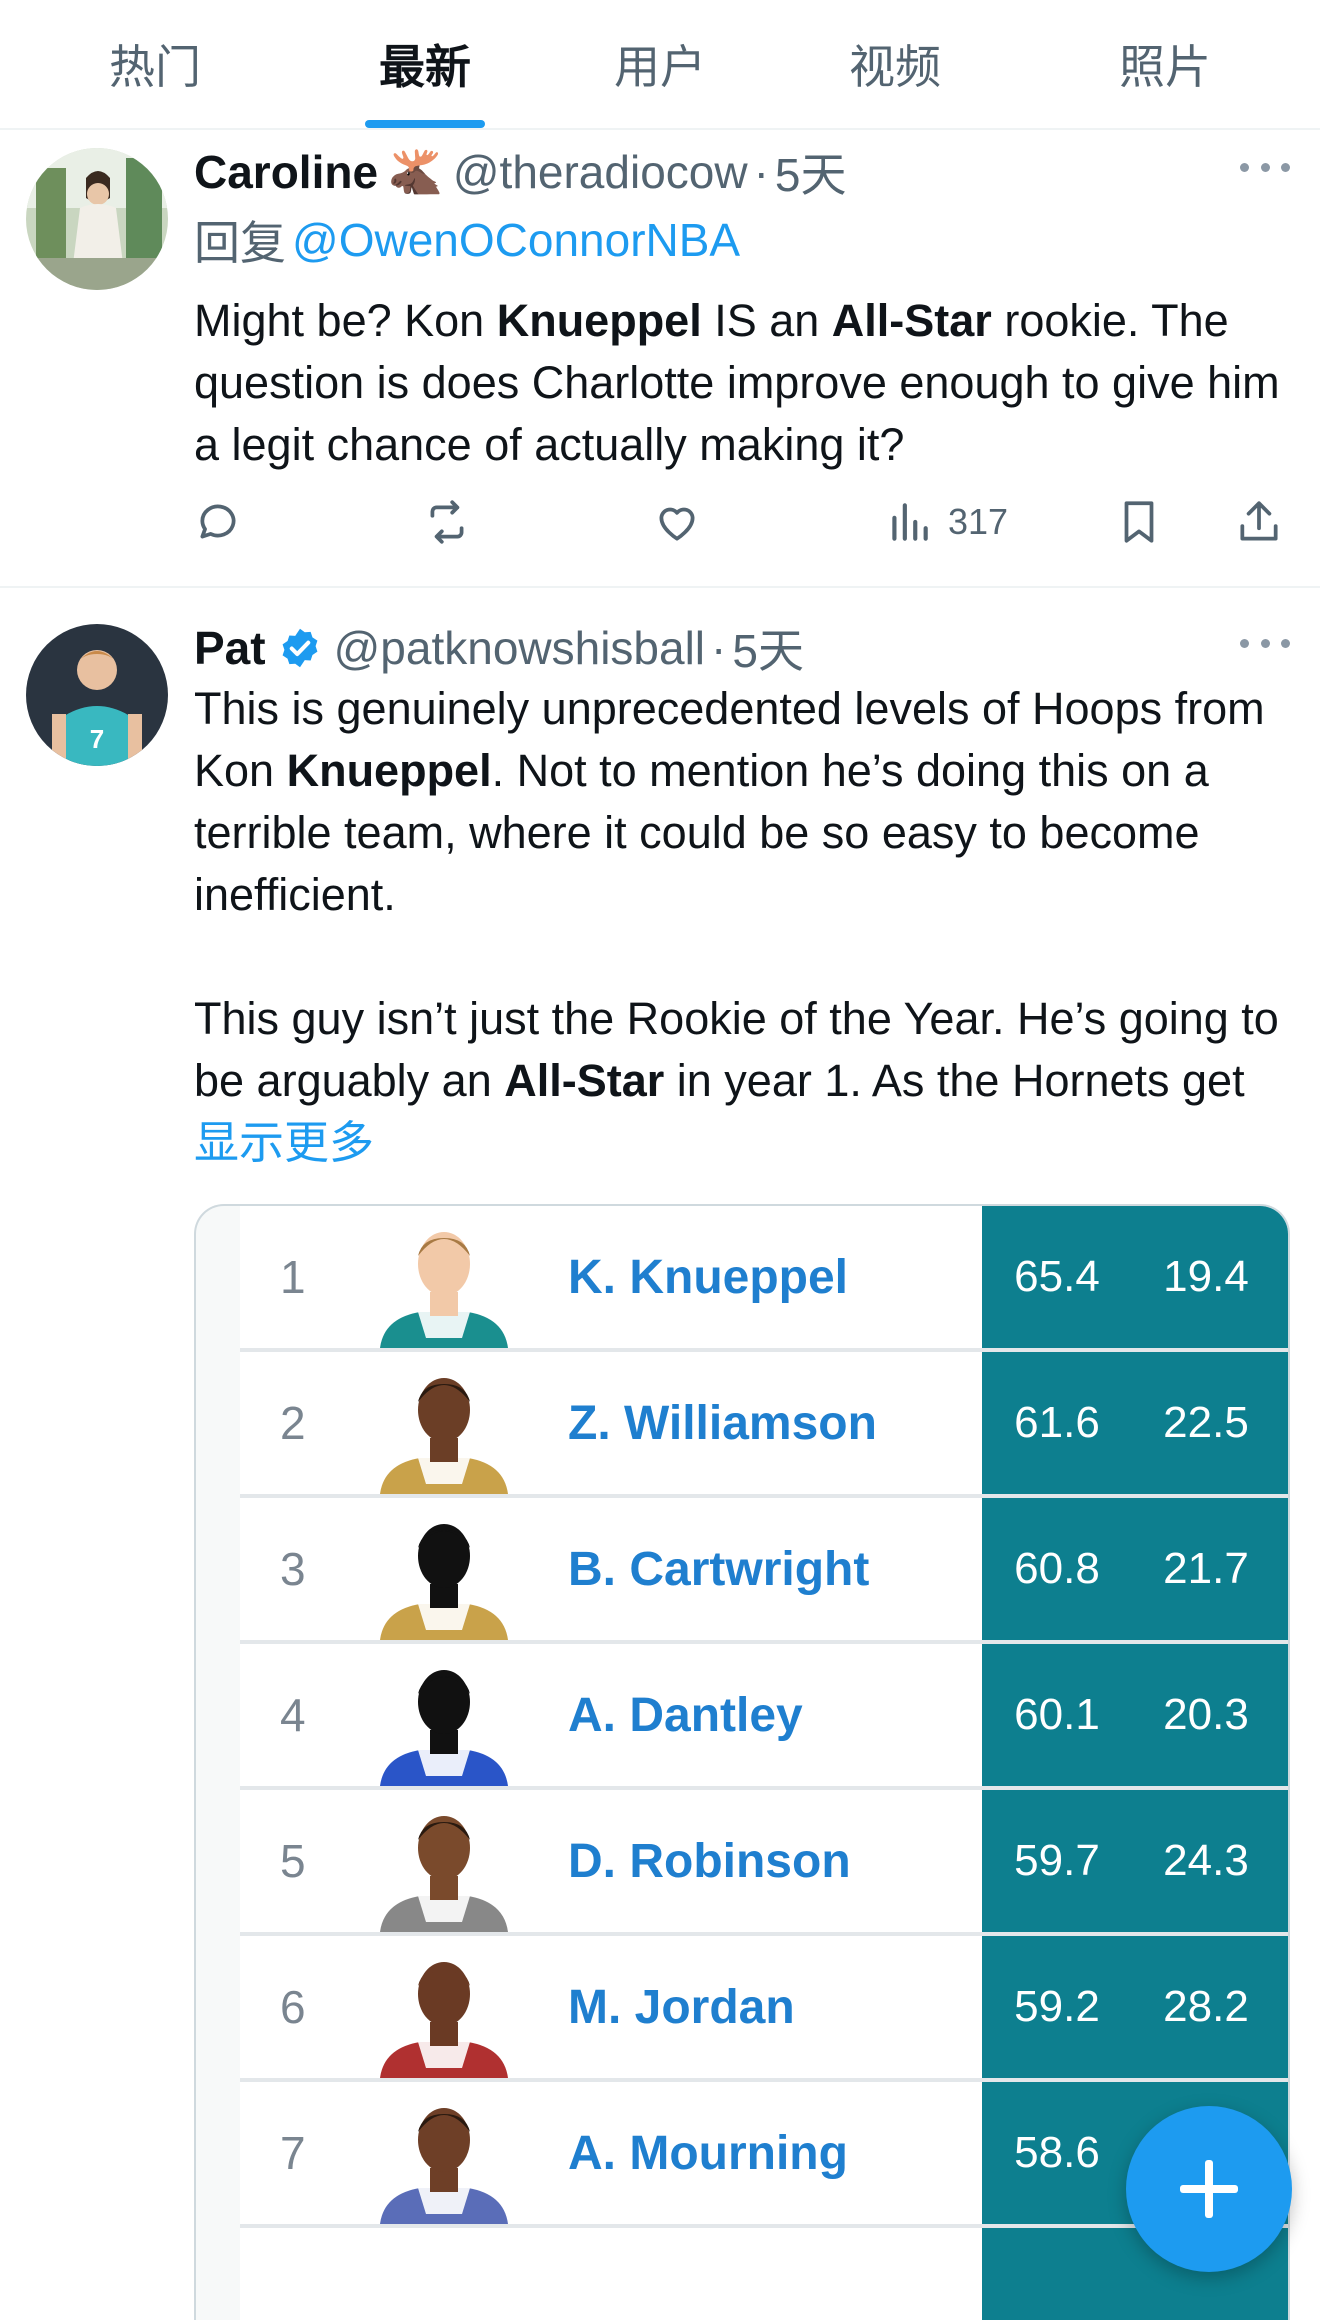 This screenshot has width=1320, height=2320. I want to click on player-name-link: A. Mourning, so click(708, 2153).